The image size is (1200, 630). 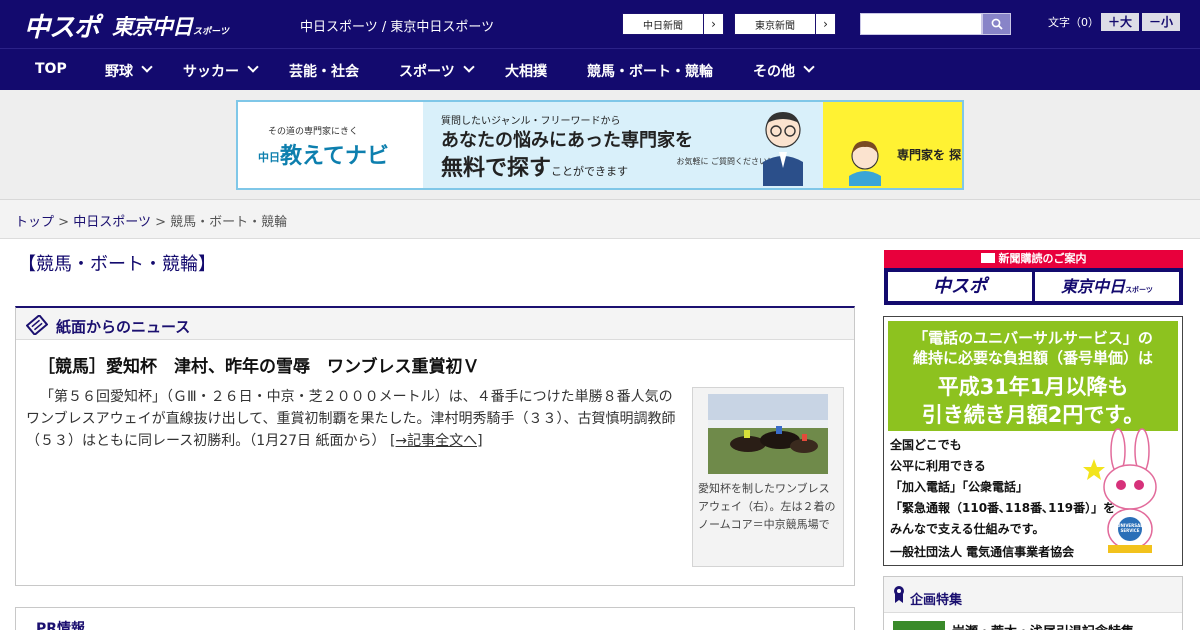 I want to click on feature-section-header: 企画特集, so click(x=1033, y=595).